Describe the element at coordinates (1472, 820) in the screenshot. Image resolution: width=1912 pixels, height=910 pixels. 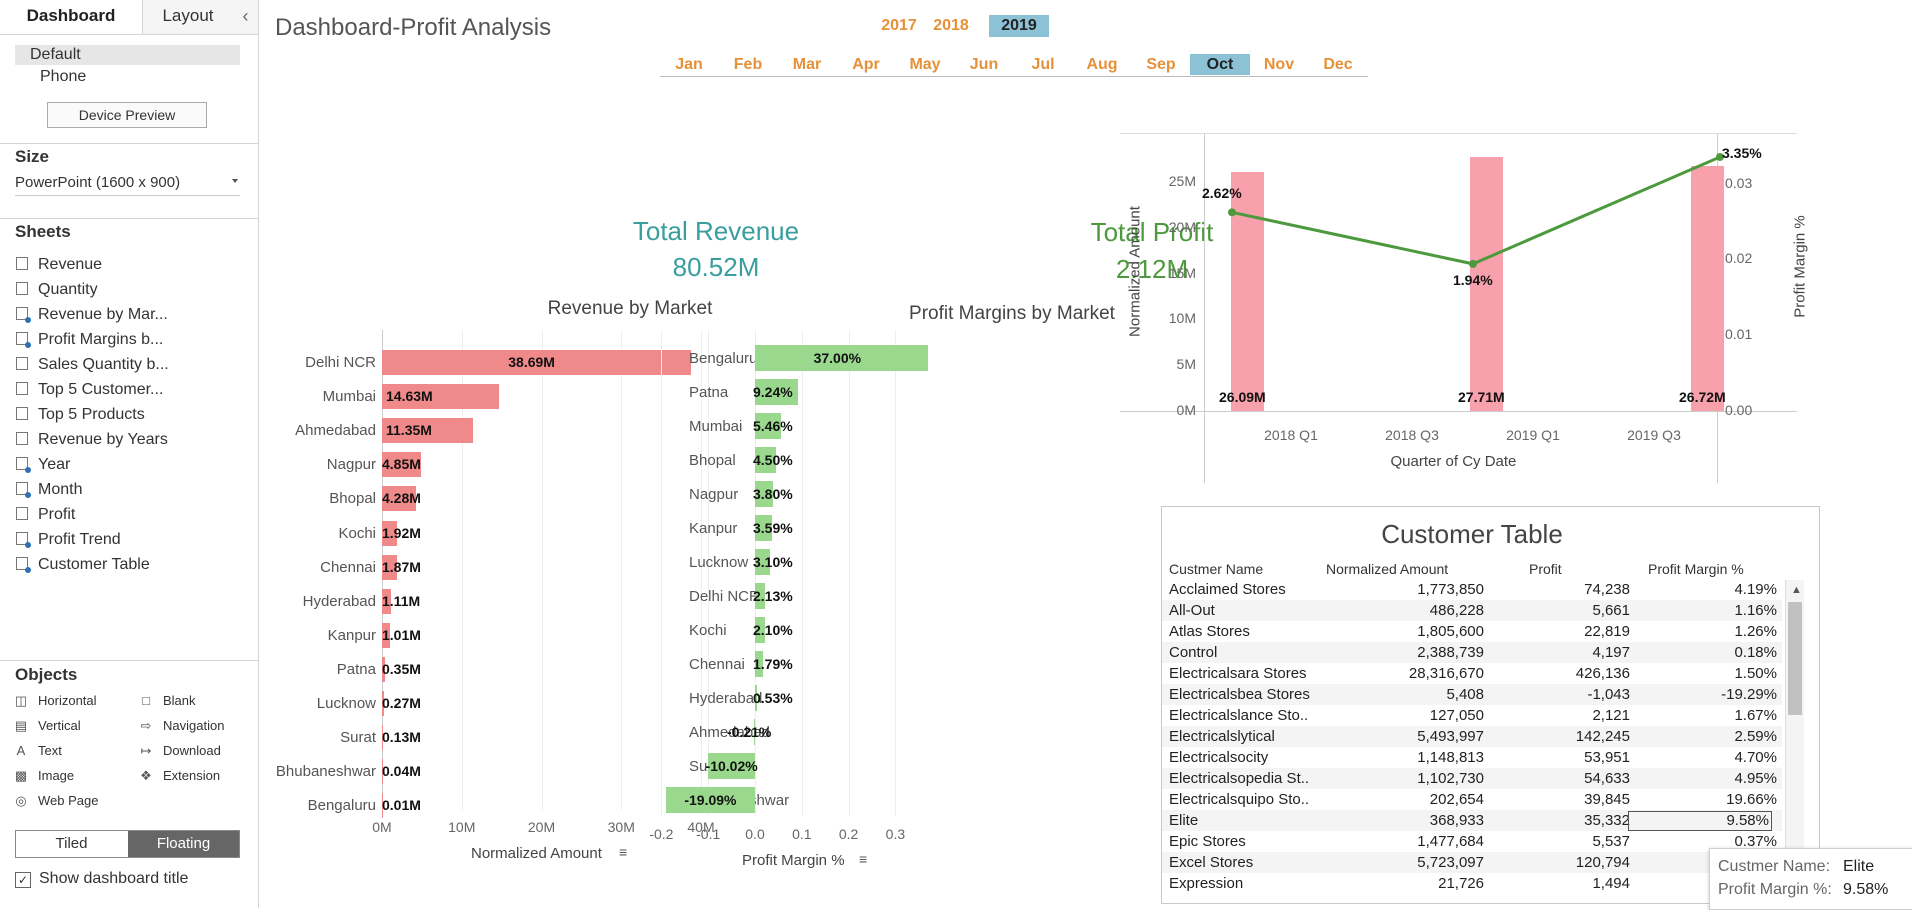
I see `table-row: Elite 368,933 35,332 9.58%` at that location.